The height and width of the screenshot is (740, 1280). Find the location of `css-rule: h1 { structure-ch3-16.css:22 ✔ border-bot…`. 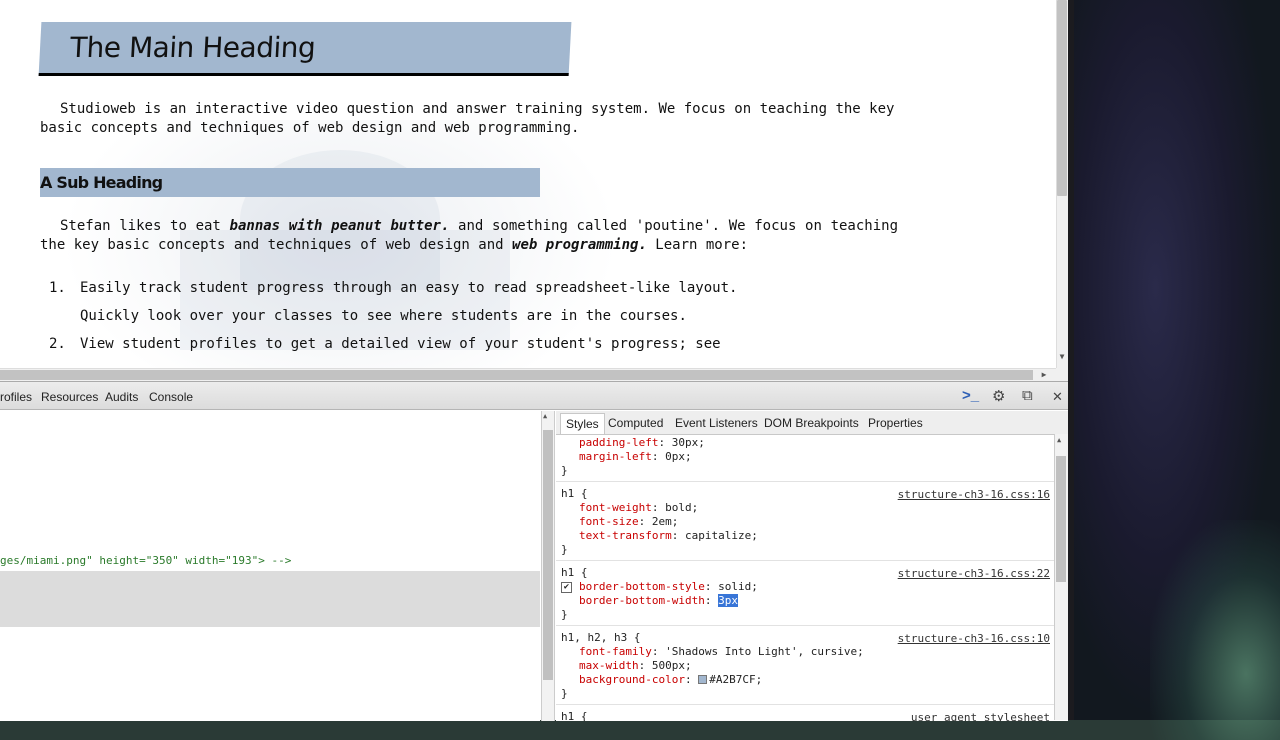

css-rule: h1 { structure-ch3-16.css:22 ✔ border-bot… is located at coordinates (805, 593).